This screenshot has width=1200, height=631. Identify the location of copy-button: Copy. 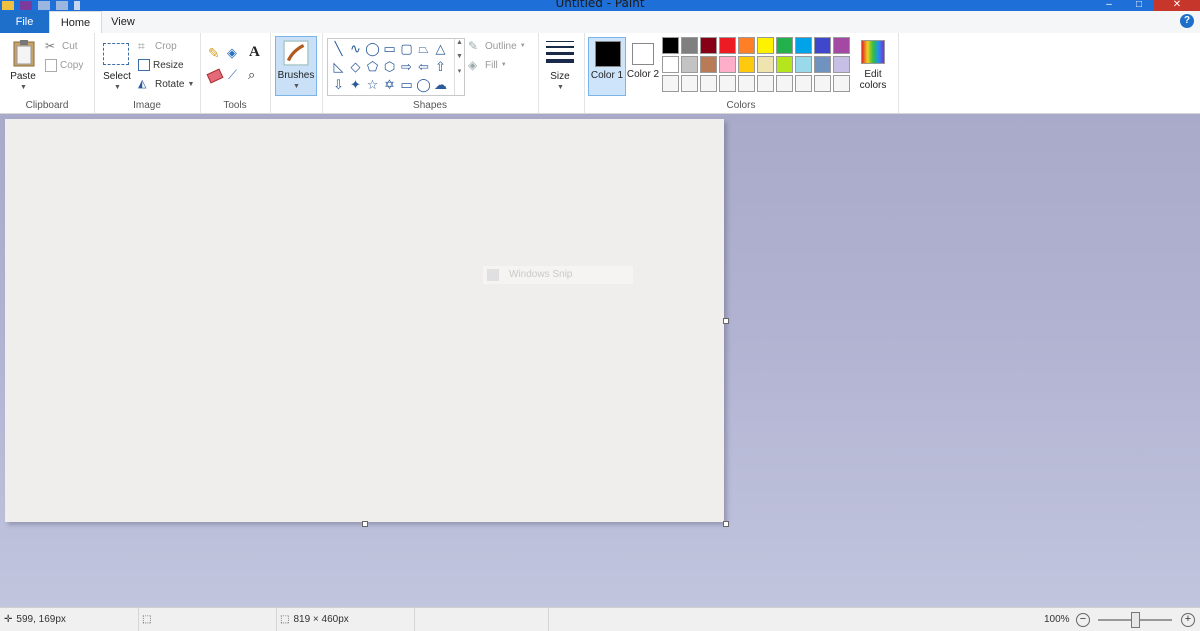
(64, 65).